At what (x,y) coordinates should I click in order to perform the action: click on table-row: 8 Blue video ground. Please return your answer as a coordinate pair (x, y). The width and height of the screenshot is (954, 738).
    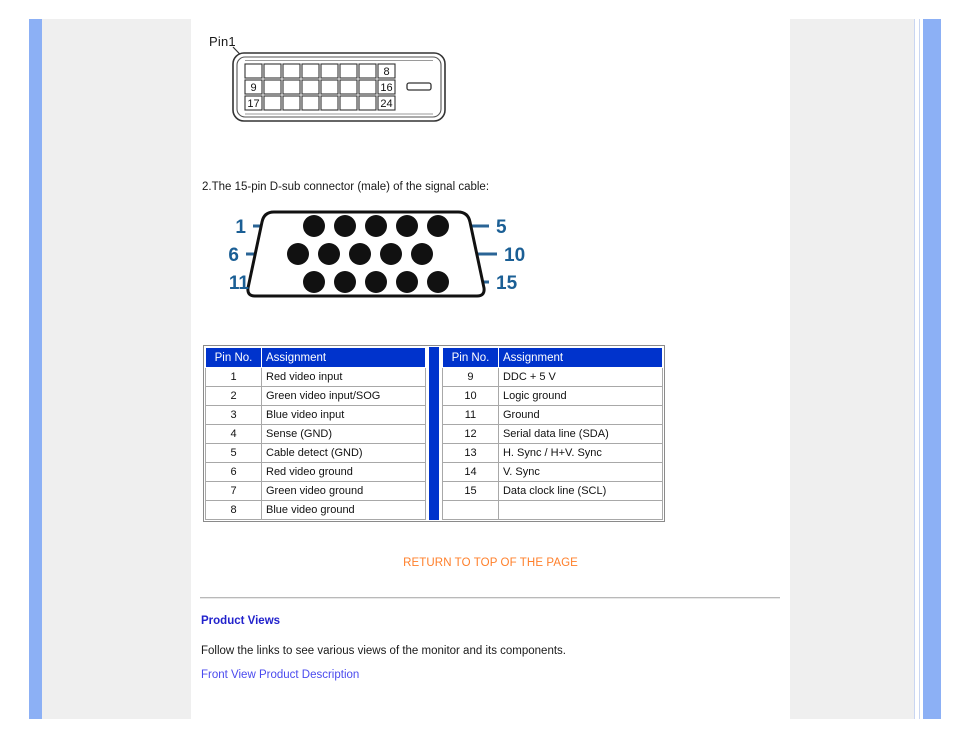
    Looking at the image, I should click on (316, 510).